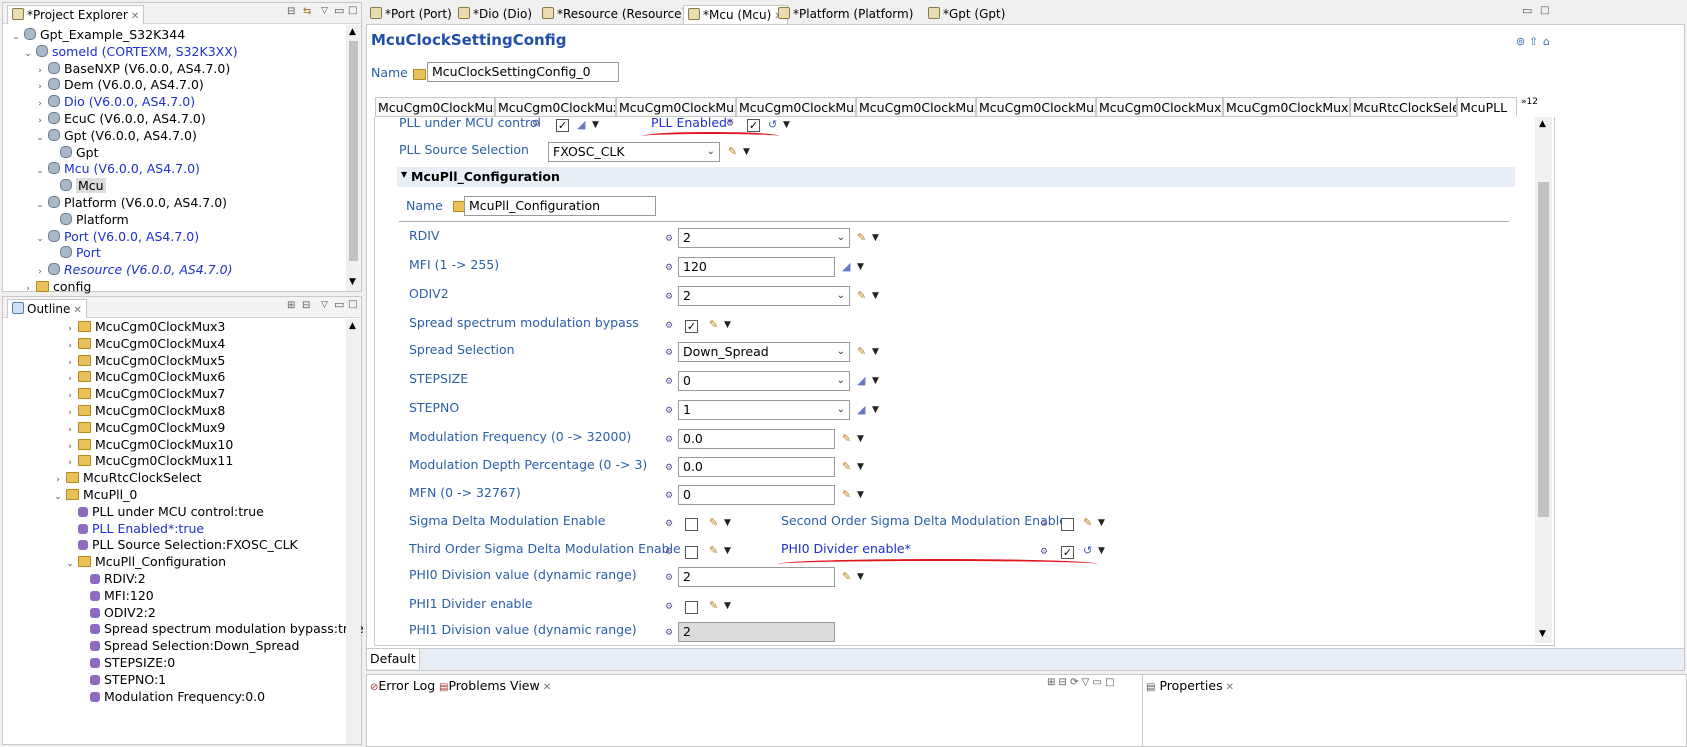 The height and width of the screenshot is (747, 1687). What do you see at coordinates (47, 308) in the screenshot?
I see `outline-tab: Outline ✕` at bounding box center [47, 308].